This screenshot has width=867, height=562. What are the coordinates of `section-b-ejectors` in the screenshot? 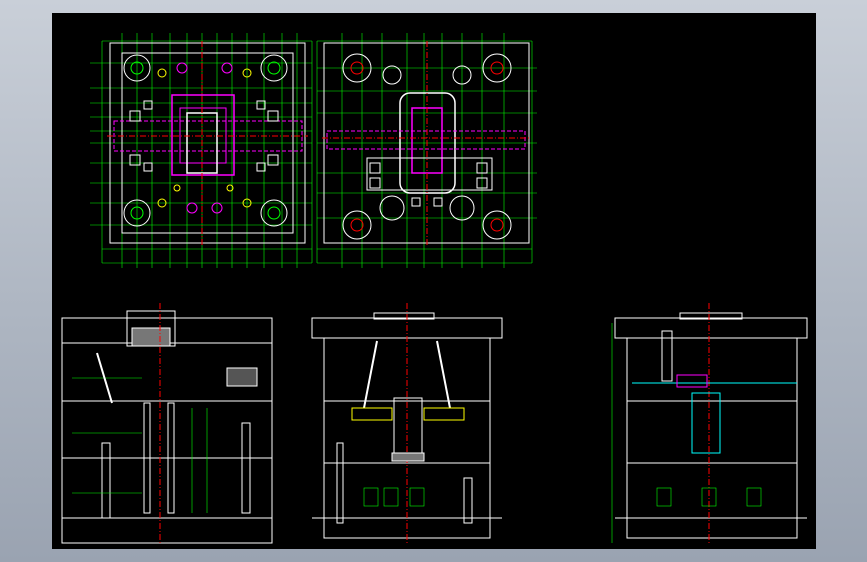 It's located at (394, 497).